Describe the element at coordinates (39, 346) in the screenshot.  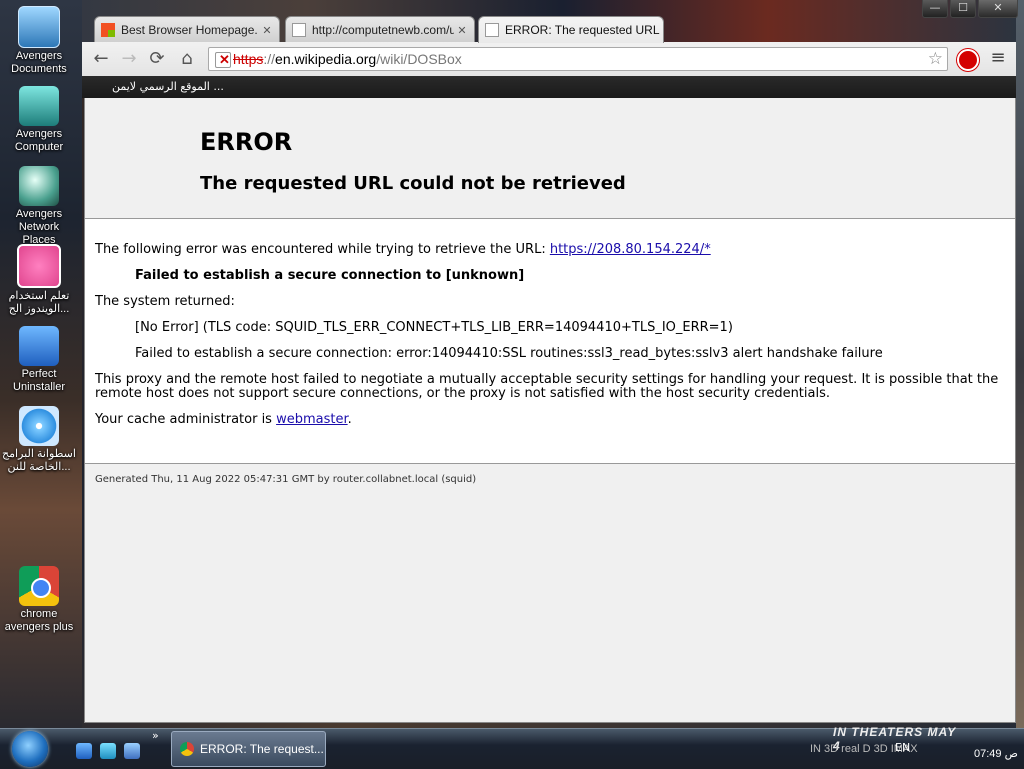
I see `uninstaller-icon` at that location.